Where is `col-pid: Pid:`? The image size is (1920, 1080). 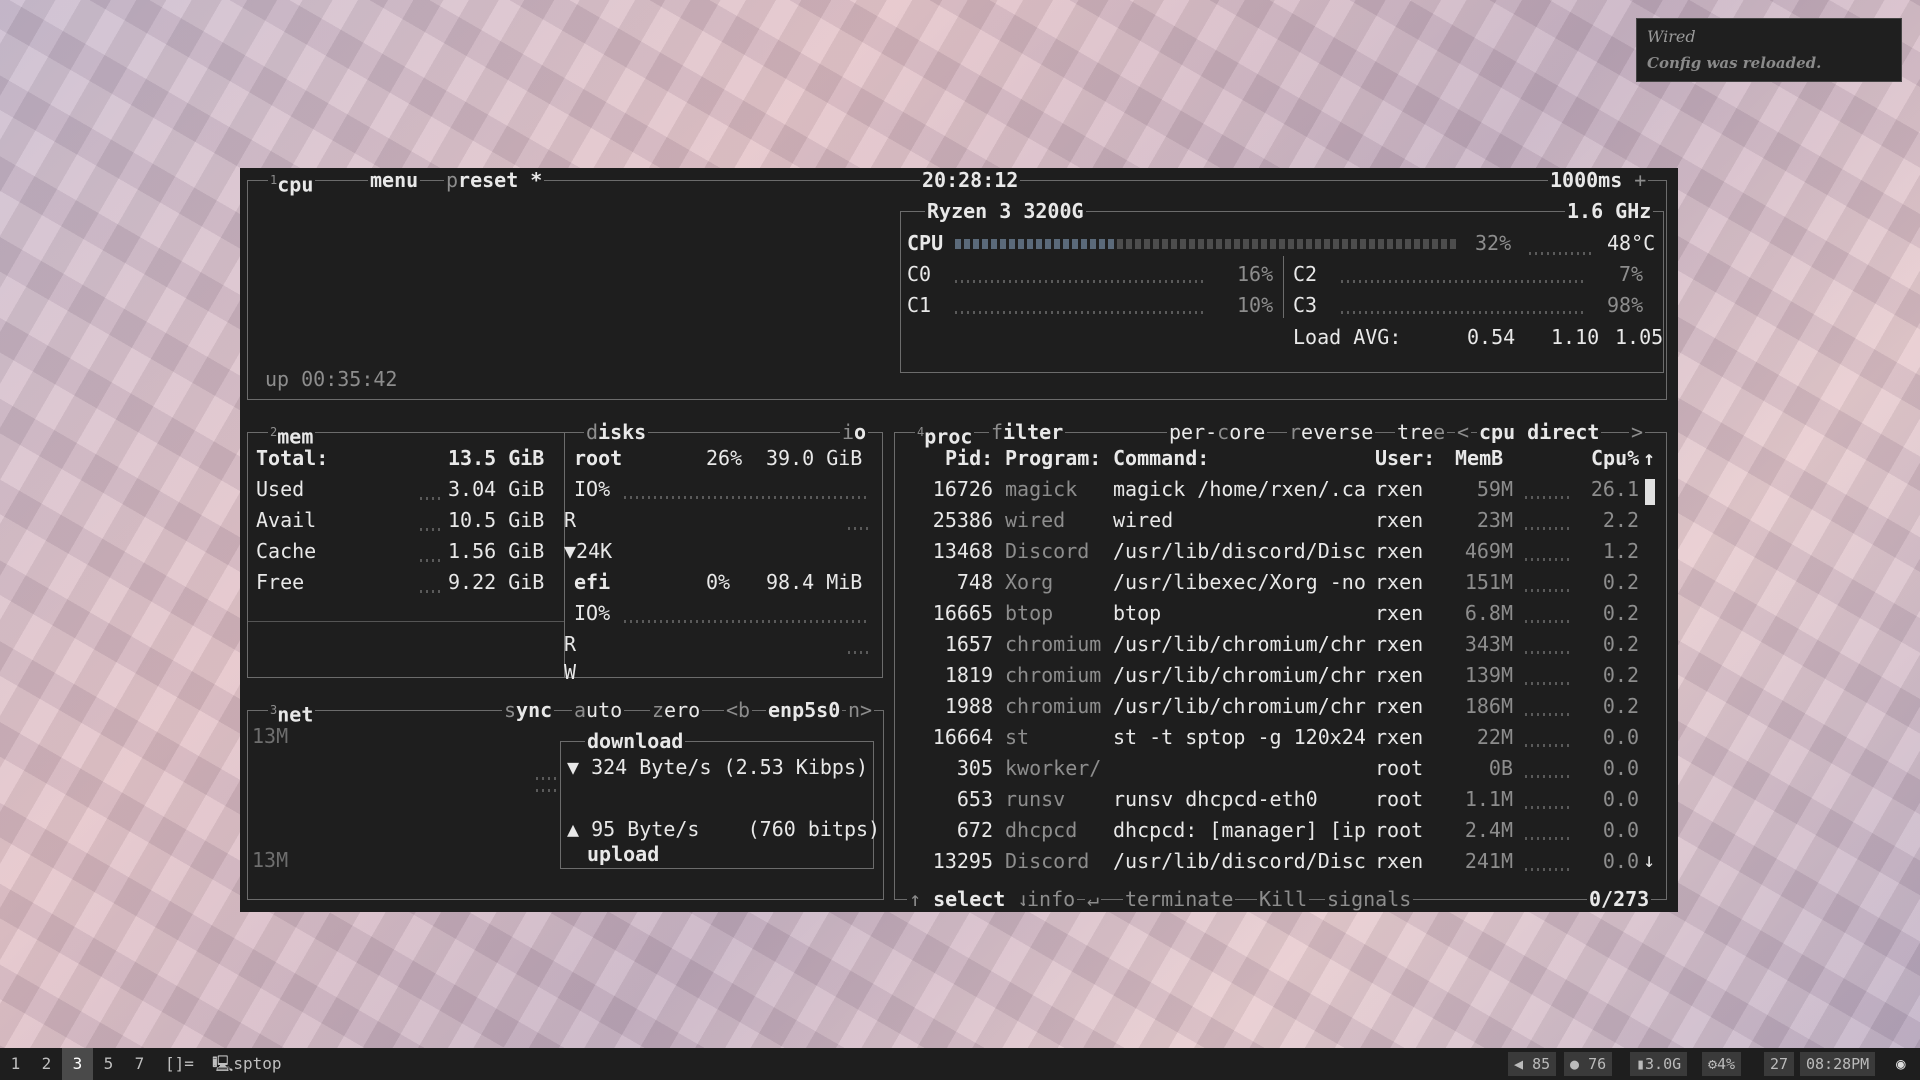 col-pid: Pid: is located at coordinates (969, 458).